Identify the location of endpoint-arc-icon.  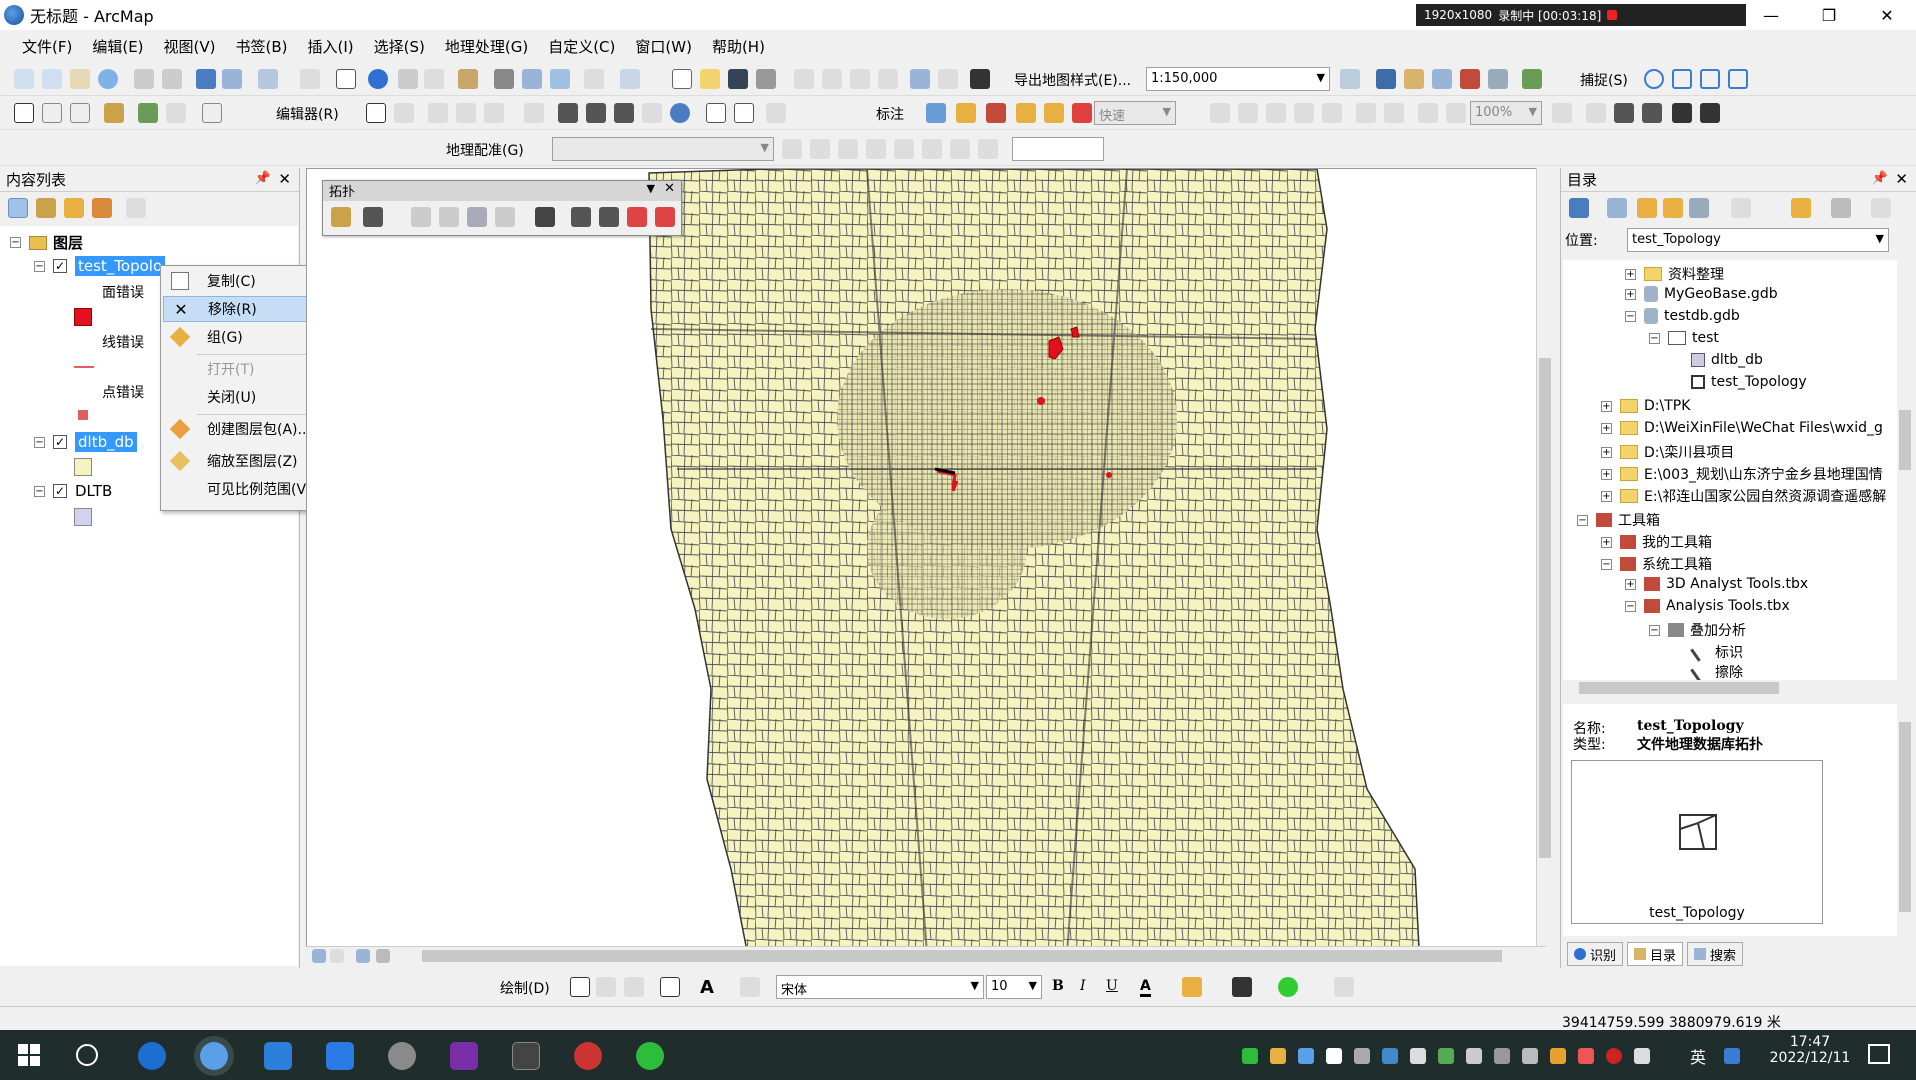
(466, 113).